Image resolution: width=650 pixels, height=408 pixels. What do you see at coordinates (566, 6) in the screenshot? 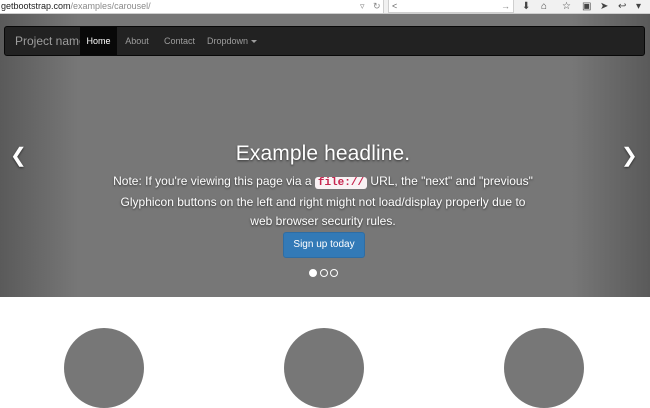
I see `star-icon: ☆` at bounding box center [566, 6].